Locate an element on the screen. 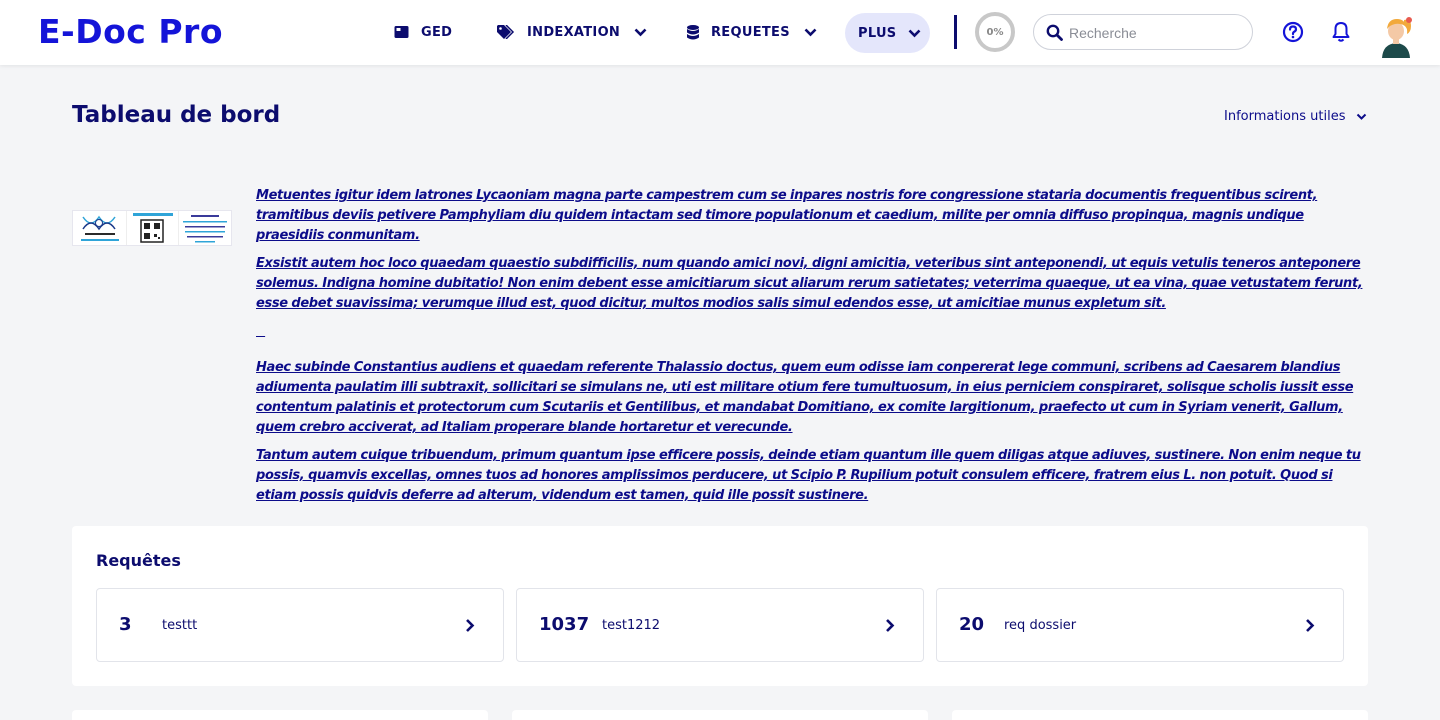 The width and height of the screenshot is (1440, 720). requete-label: test1212 is located at coordinates (631, 625).